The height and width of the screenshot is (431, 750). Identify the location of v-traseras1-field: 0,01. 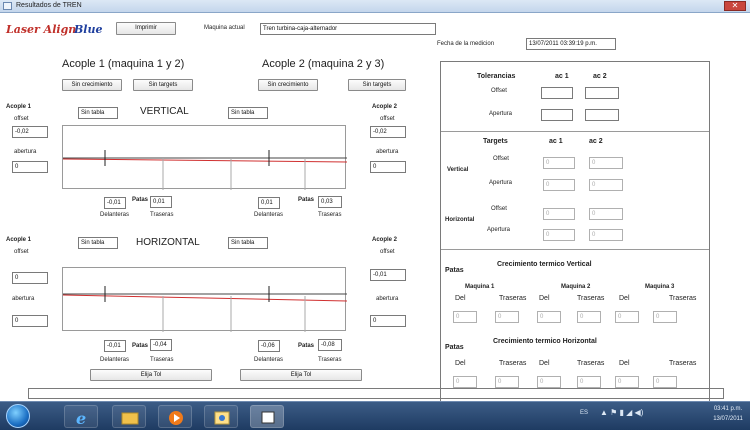
(161, 202).